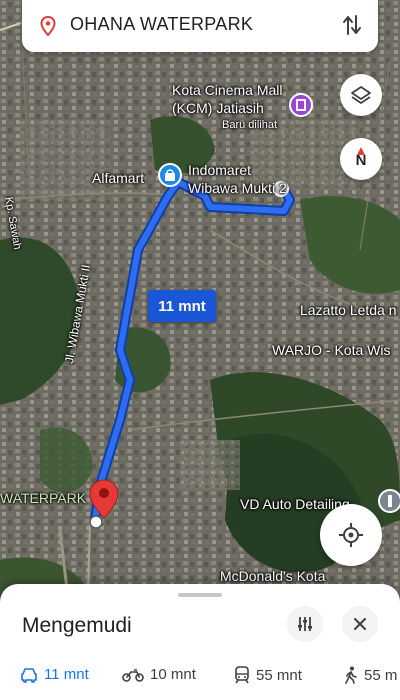 The width and height of the screenshot is (400, 700). Describe the element at coordinates (279, 675) in the screenshot. I see `mode-transit-time: 55 mnt` at that location.